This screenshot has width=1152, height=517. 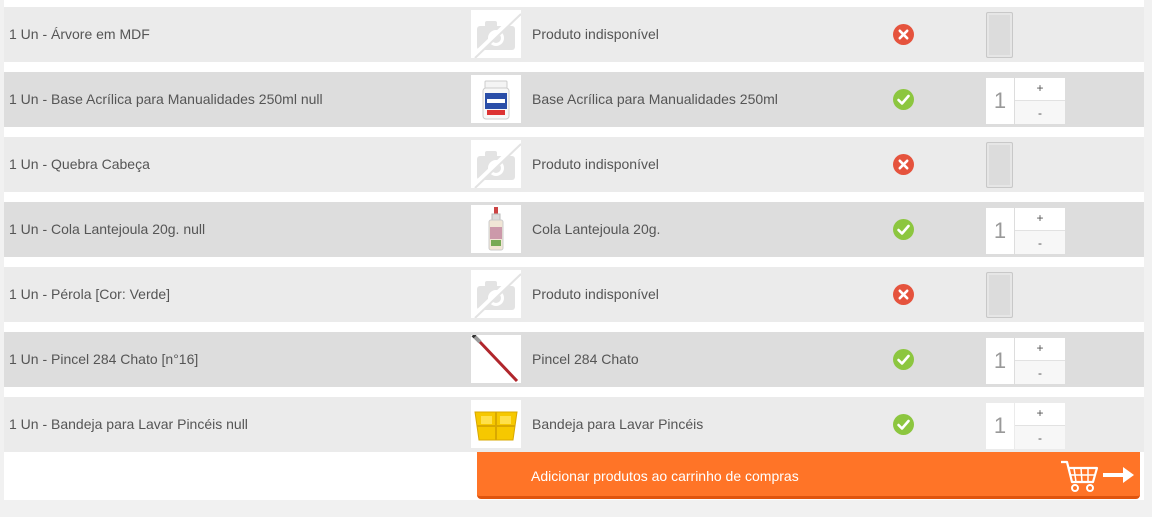 What do you see at coordinates (90, 294) in the screenshot?
I see `requested-item: 1 Un - Pérola [Cor: Verde]` at bounding box center [90, 294].